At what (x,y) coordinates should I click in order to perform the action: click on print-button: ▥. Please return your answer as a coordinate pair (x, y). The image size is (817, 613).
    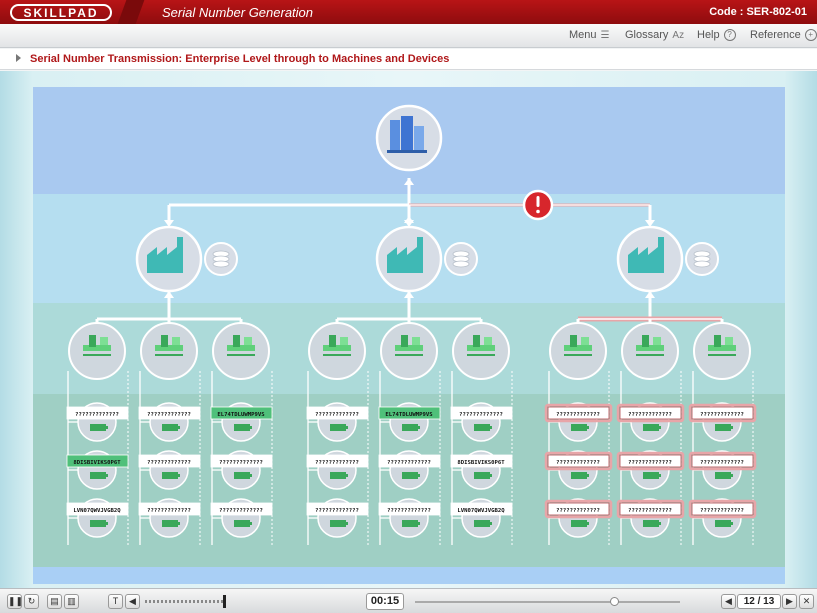
    Looking at the image, I should click on (71, 601).